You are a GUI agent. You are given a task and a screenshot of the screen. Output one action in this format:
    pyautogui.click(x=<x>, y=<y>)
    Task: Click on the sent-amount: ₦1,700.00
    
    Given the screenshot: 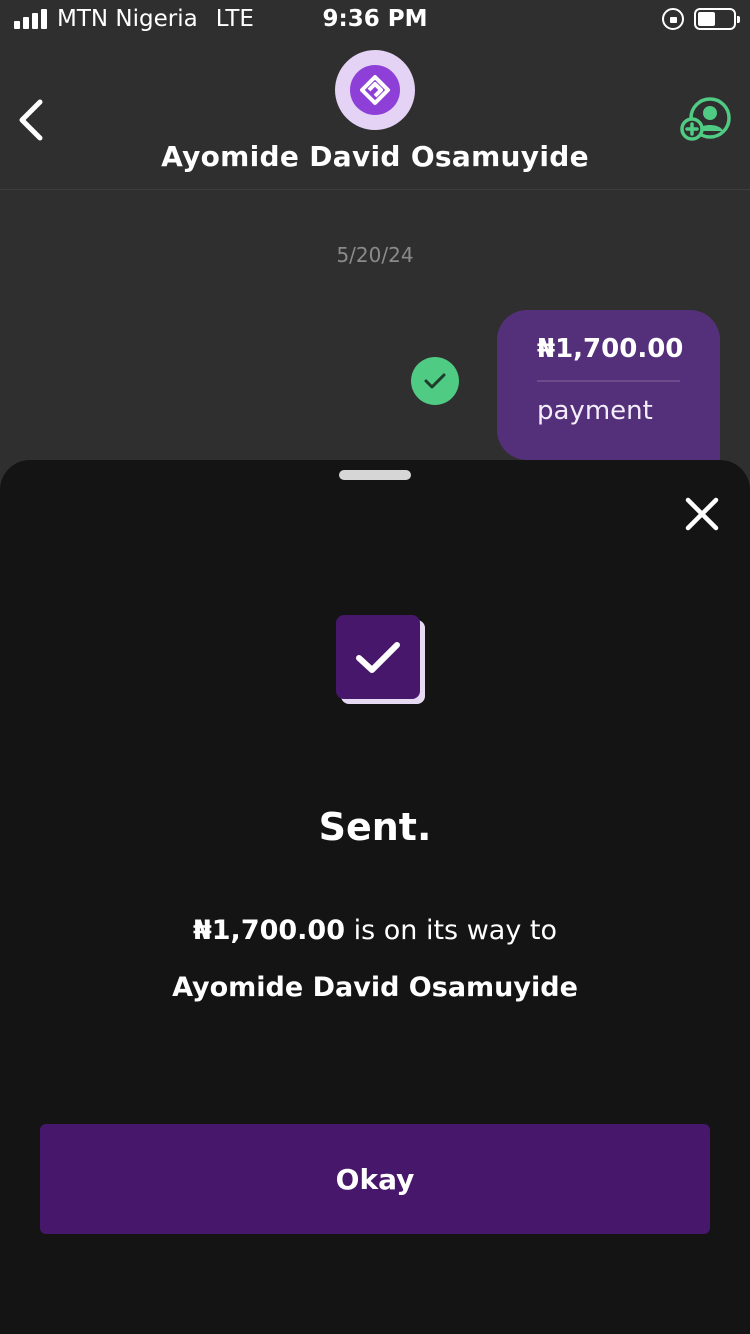 What is the action you would take?
    pyautogui.click(x=269, y=930)
    